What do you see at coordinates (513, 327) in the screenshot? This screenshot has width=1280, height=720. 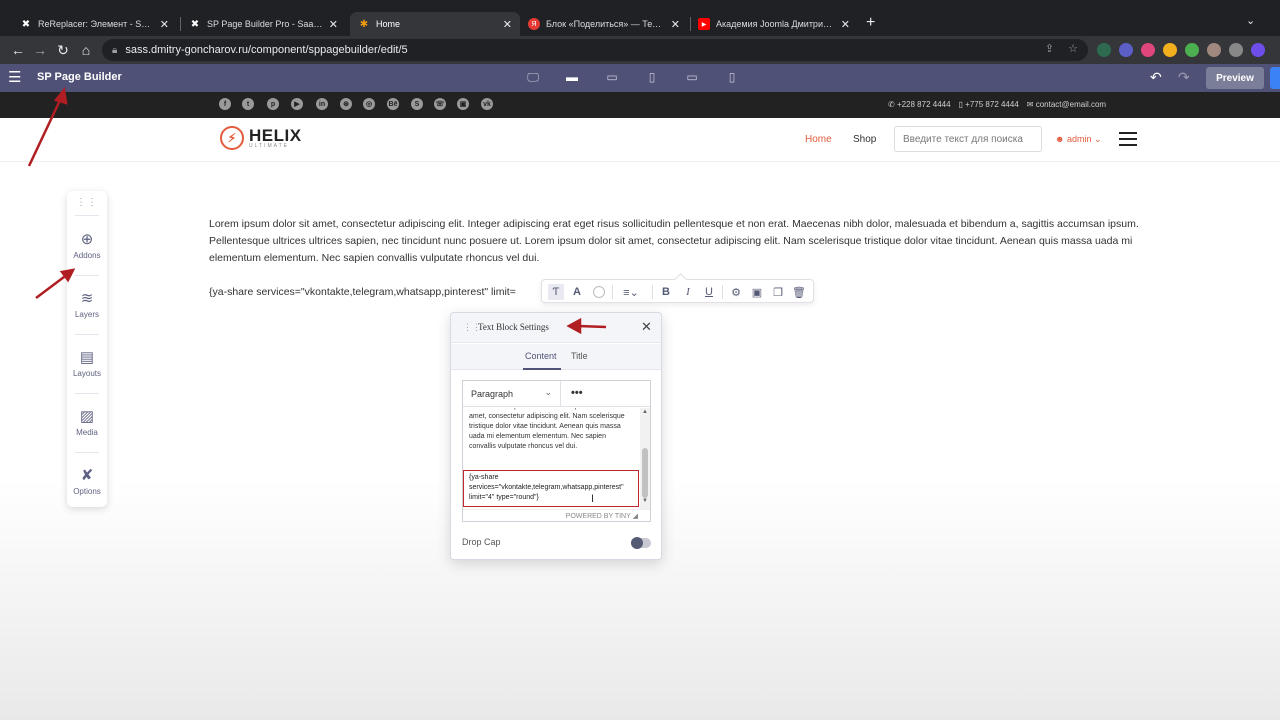 I see `settings-title: Text Block Settings` at bounding box center [513, 327].